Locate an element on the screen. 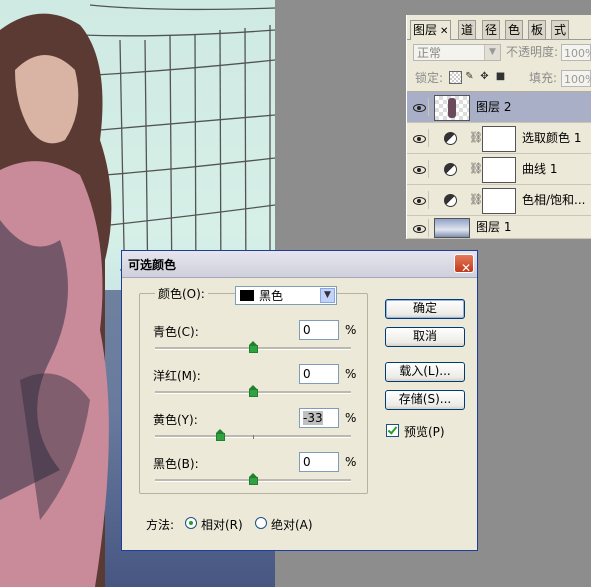 Image resolution: width=591 pixels, height=587 pixels. layer-row-selective-color: ⛓ 选取颜色 1 is located at coordinates (499, 138).